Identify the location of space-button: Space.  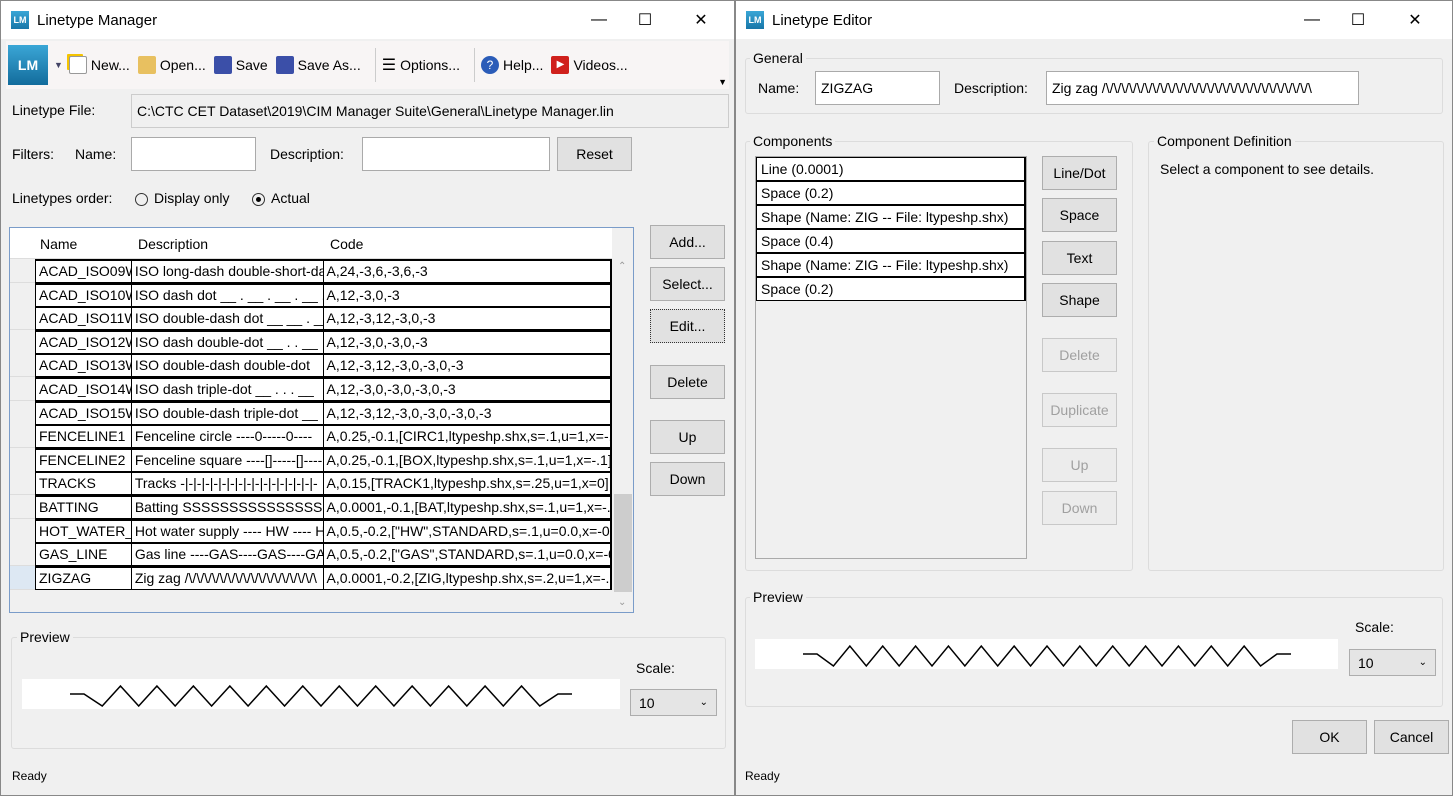
(1079, 215).